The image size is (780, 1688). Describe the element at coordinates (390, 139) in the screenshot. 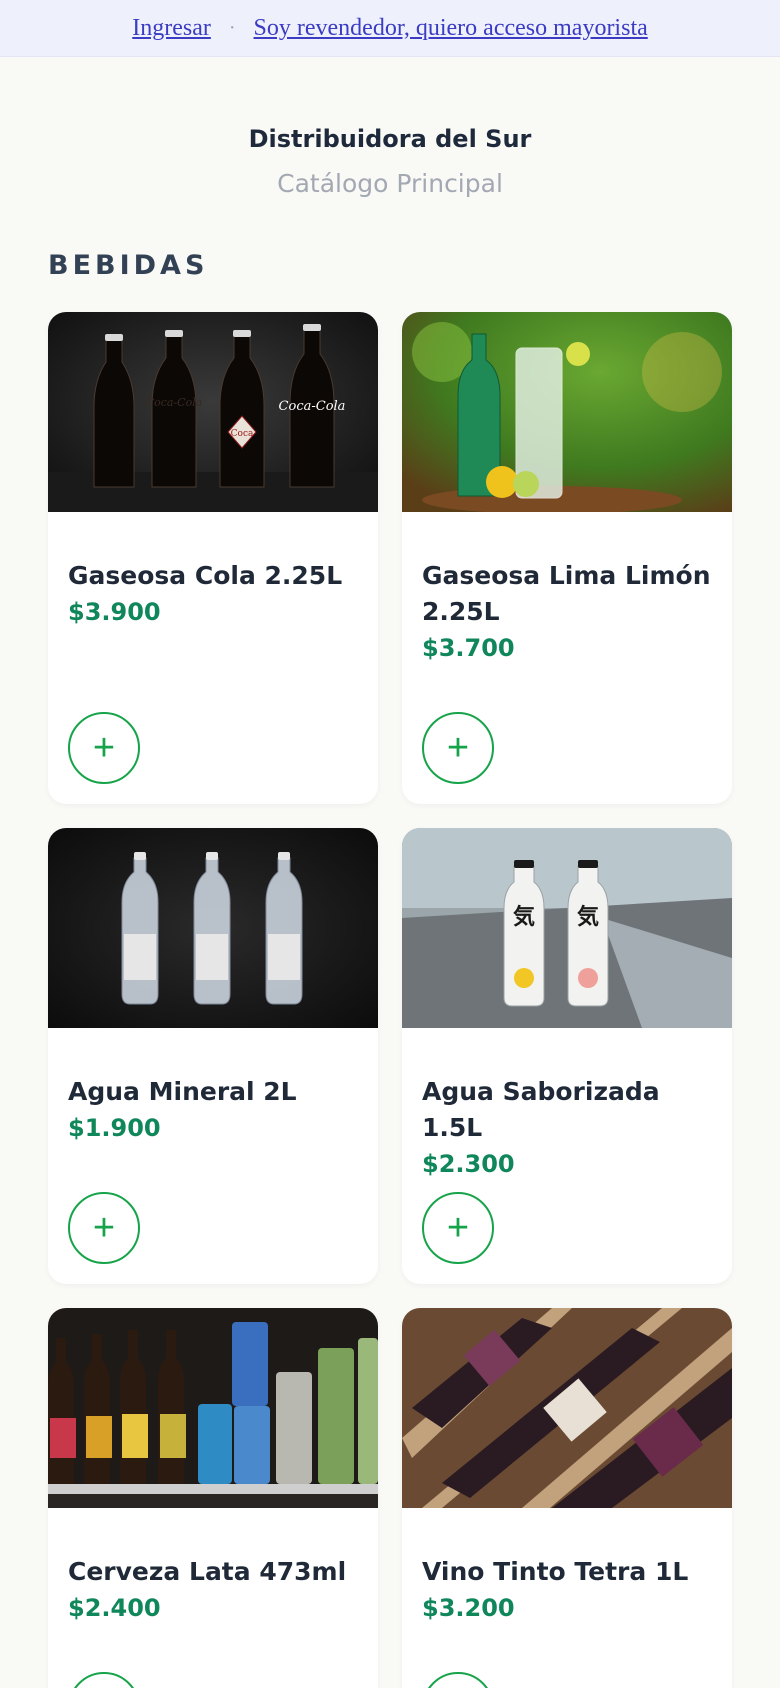

I see `store-name: Distribuidora del Sur` at that location.